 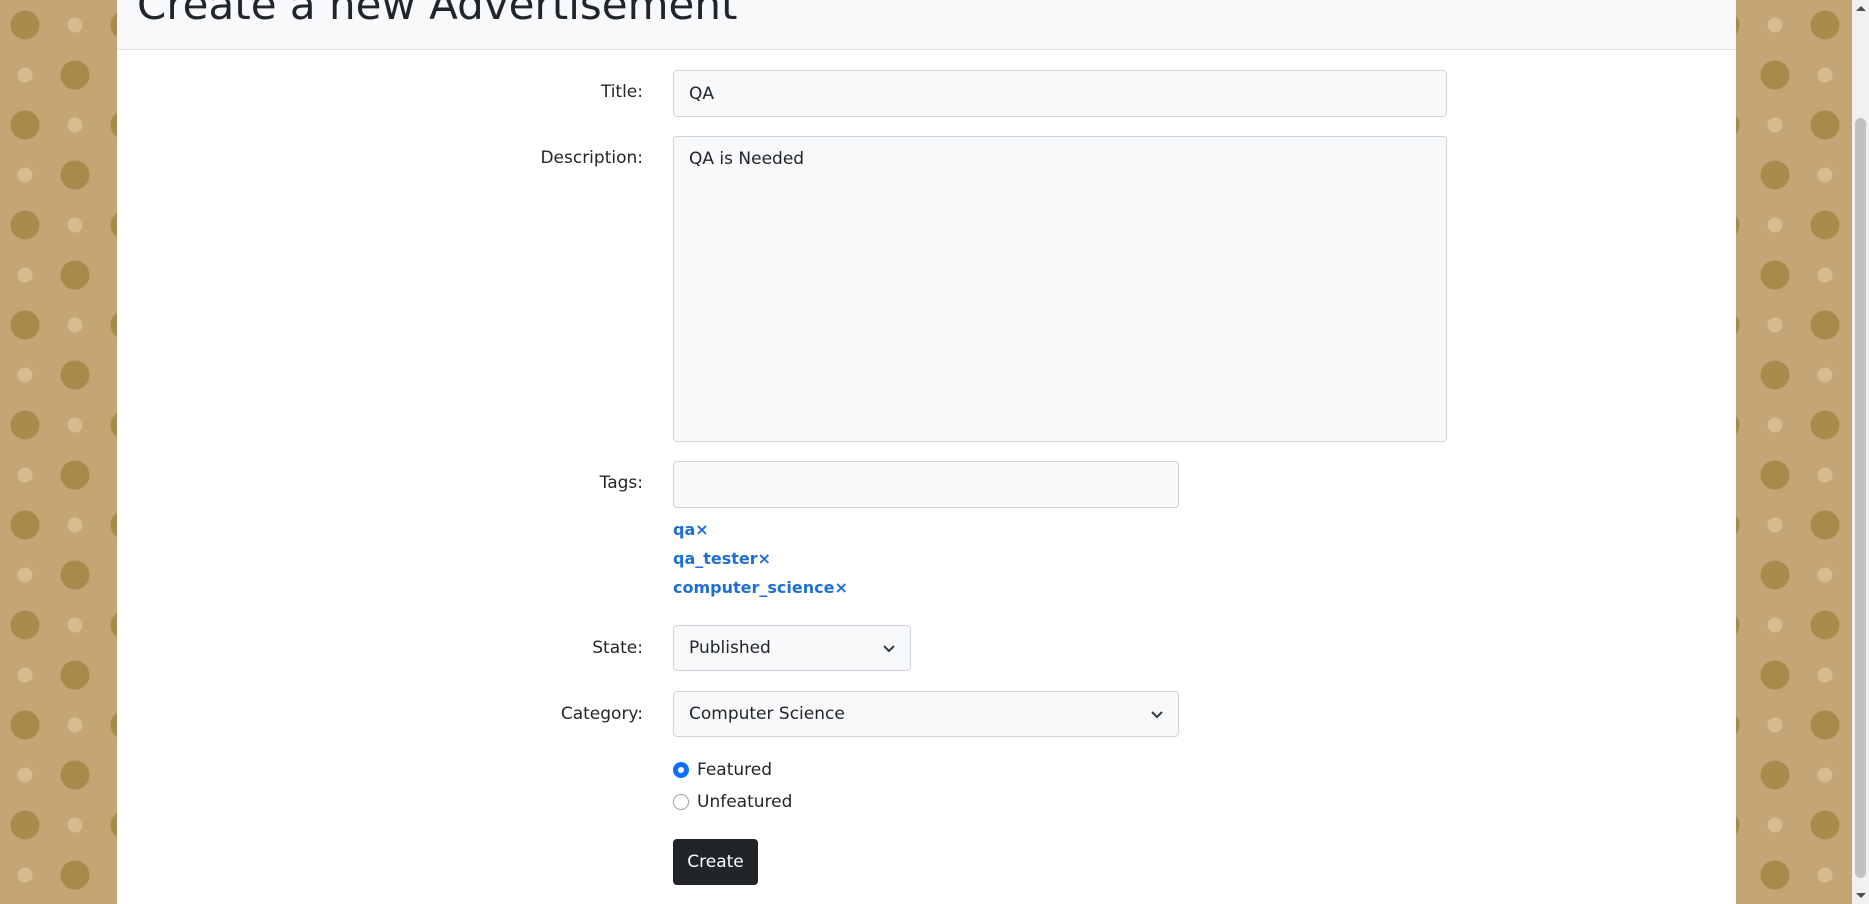 What do you see at coordinates (702, 93) in the screenshot?
I see `title-input-value: QA` at bounding box center [702, 93].